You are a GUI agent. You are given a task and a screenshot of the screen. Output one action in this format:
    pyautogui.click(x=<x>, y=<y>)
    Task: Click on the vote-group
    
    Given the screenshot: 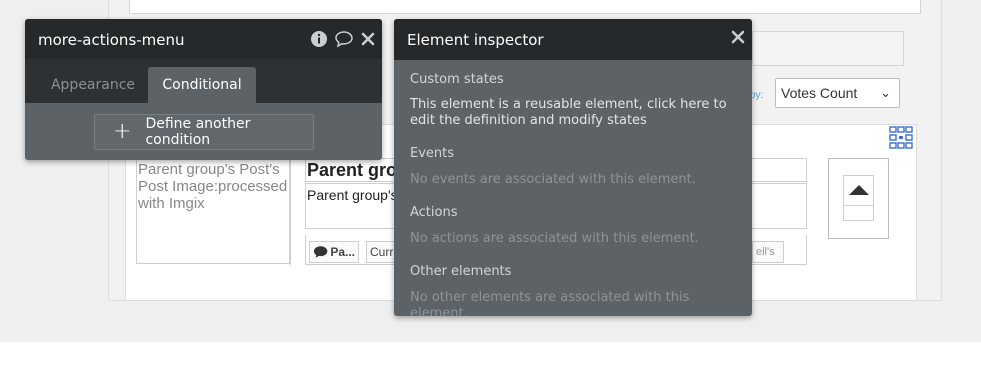 What is the action you would take?
    pyautogui.click(x=858, y=198)
    